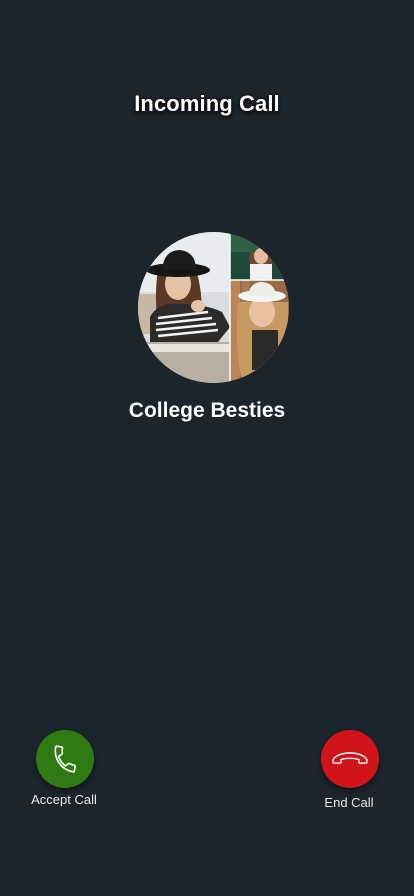 Image resolution: width=414 pixels, height=896 pixels. Describe the element at coordinates (207, 410) in the screenshot. I see `caller-name: College Besties` at that location.